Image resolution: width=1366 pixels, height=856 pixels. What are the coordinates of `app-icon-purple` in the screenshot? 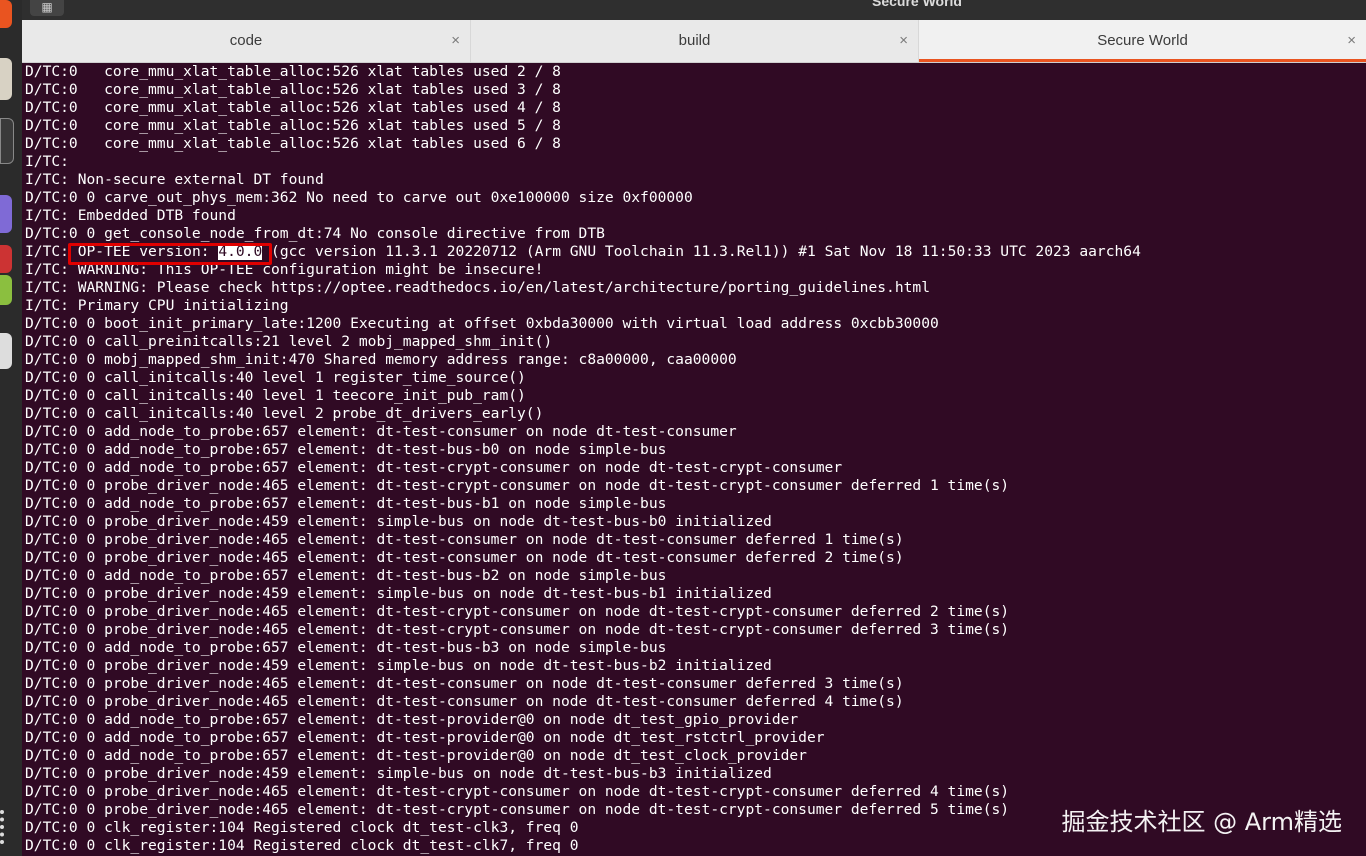 It's located at (6, 214).